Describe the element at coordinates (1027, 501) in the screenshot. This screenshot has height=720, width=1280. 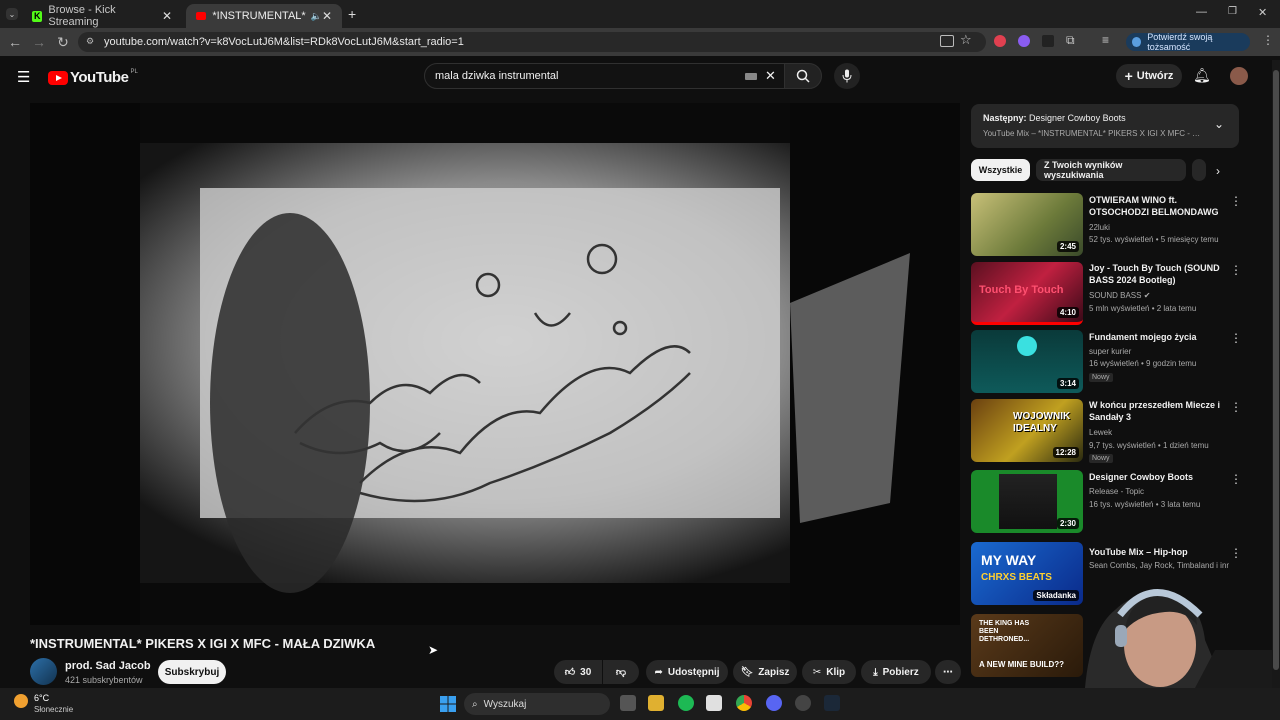
I see `video-thumbnail: 2:30` at that location.